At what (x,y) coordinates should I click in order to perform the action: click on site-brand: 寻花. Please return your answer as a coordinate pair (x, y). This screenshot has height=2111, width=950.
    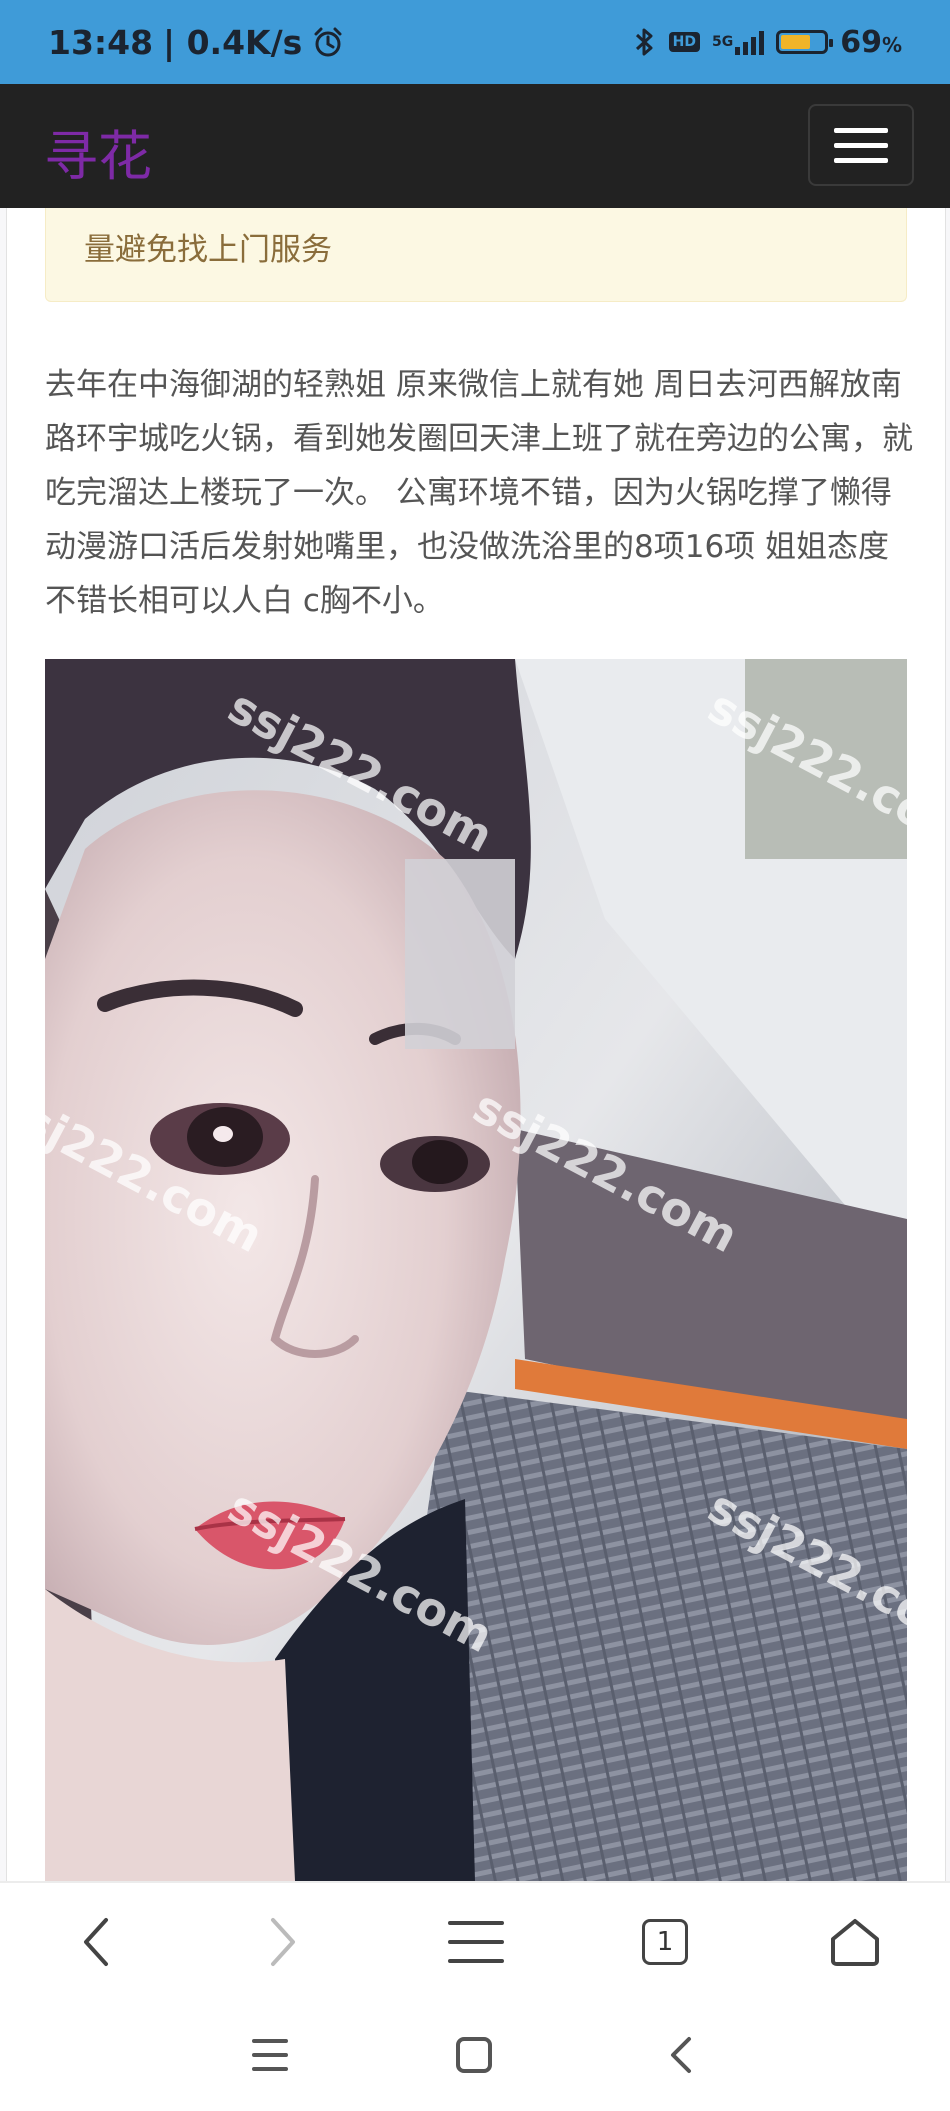
    Looking at the image, I should click on (98, 151).